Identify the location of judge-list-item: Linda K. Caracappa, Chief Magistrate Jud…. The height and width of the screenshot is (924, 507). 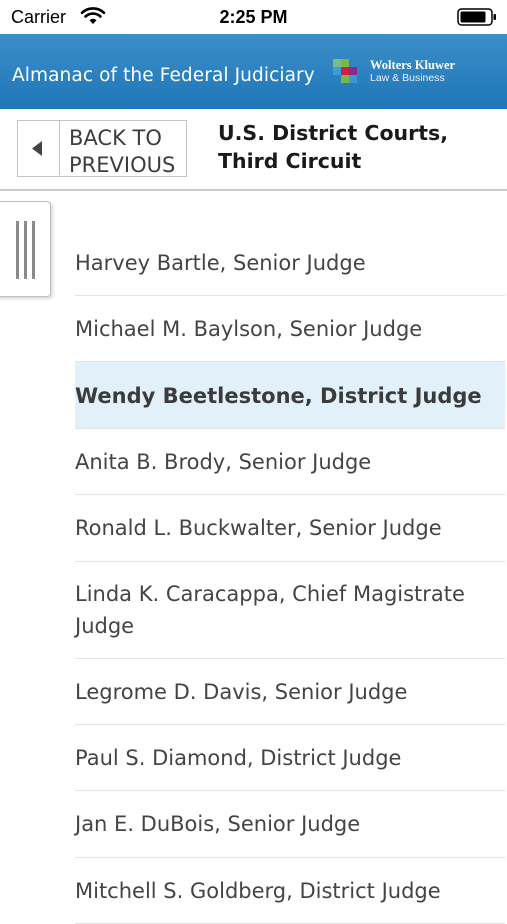
(290, 610).